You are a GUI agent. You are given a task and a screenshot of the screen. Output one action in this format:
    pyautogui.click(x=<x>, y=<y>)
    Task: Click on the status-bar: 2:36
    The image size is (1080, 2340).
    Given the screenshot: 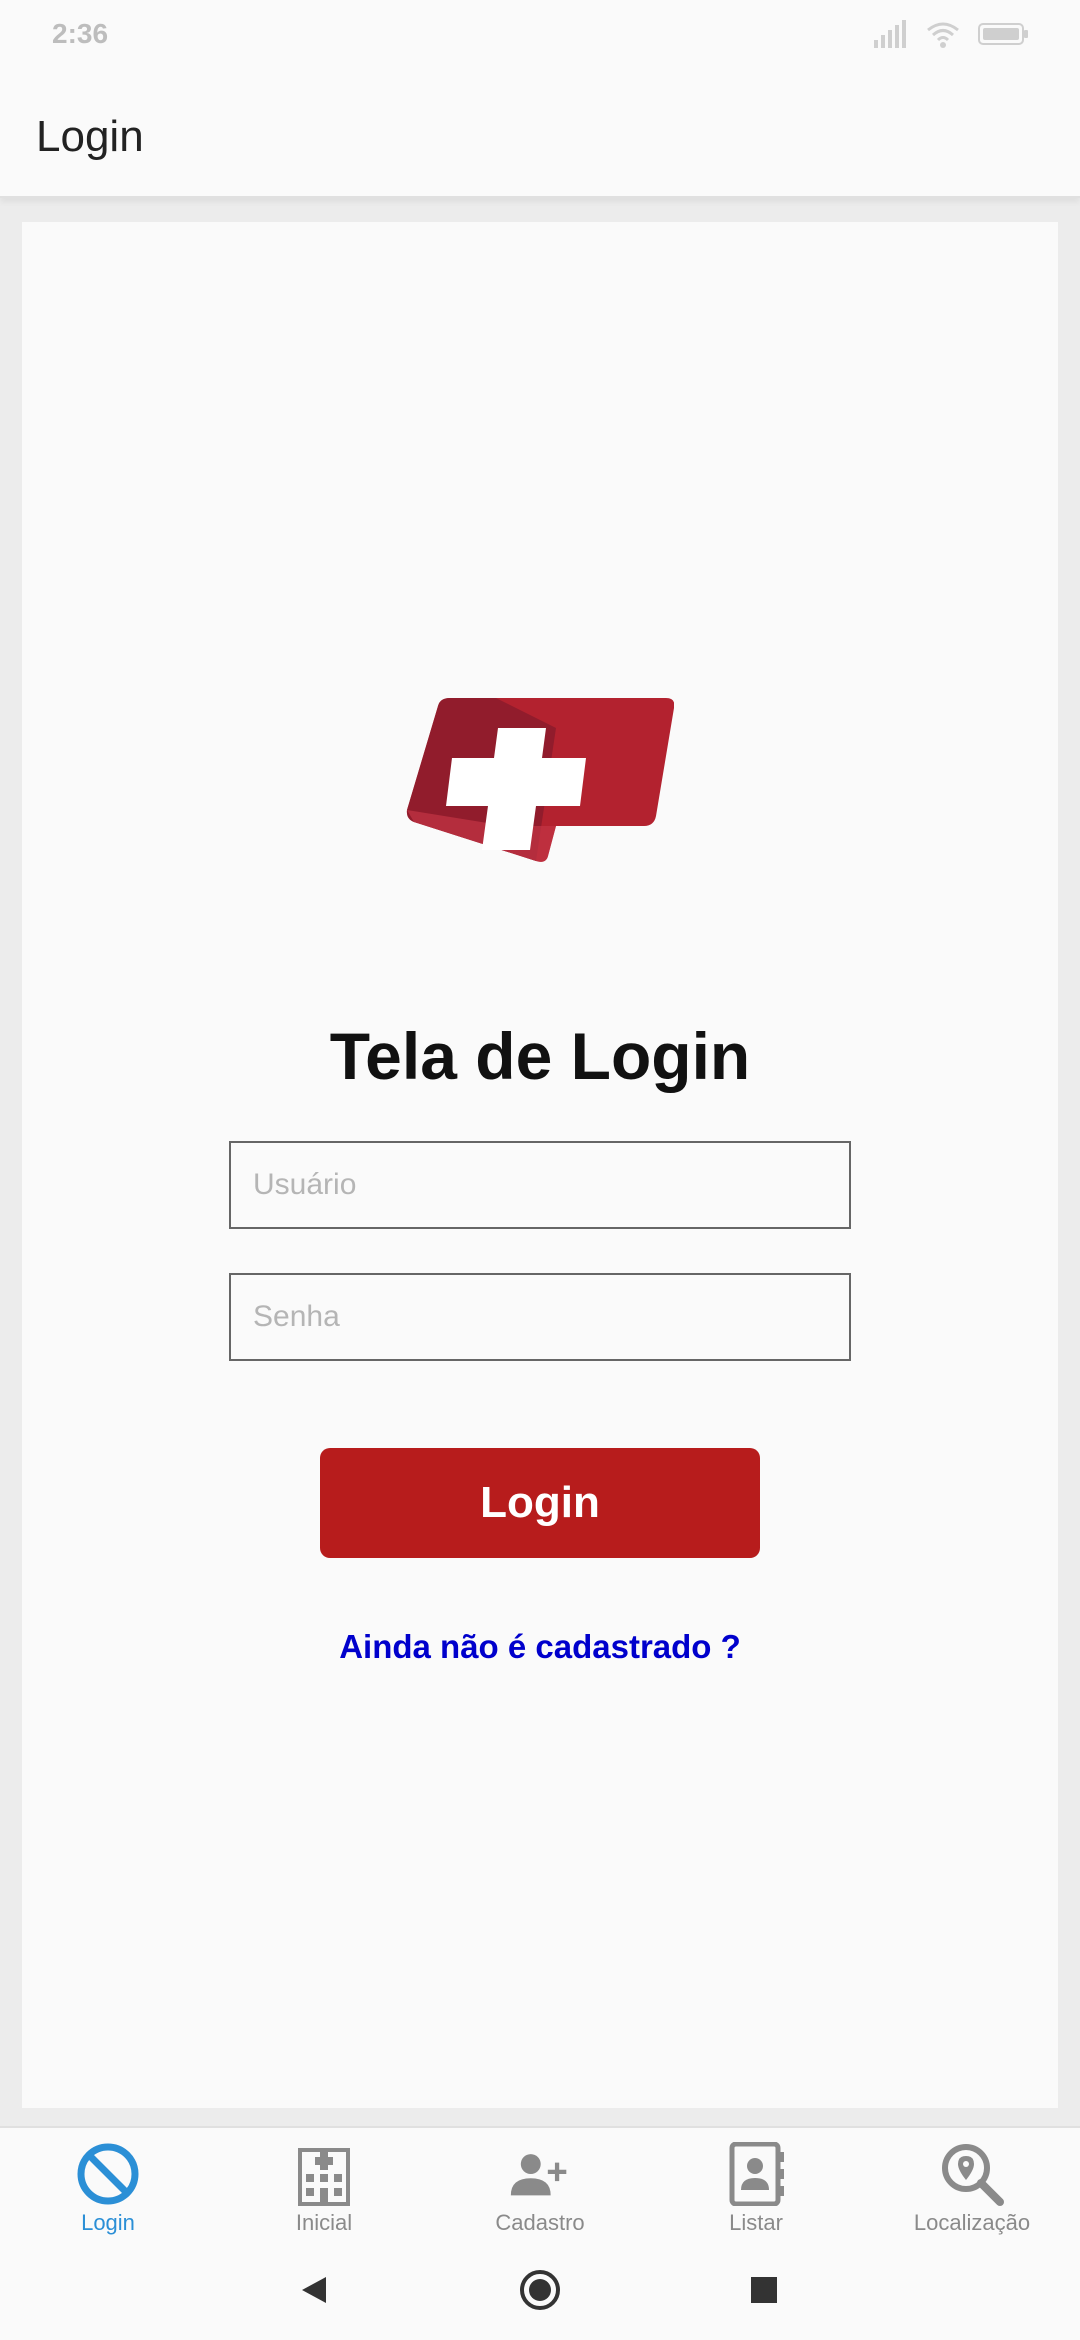 What is the action you would take?
    pyautogui.click(x=540, y=35)
    